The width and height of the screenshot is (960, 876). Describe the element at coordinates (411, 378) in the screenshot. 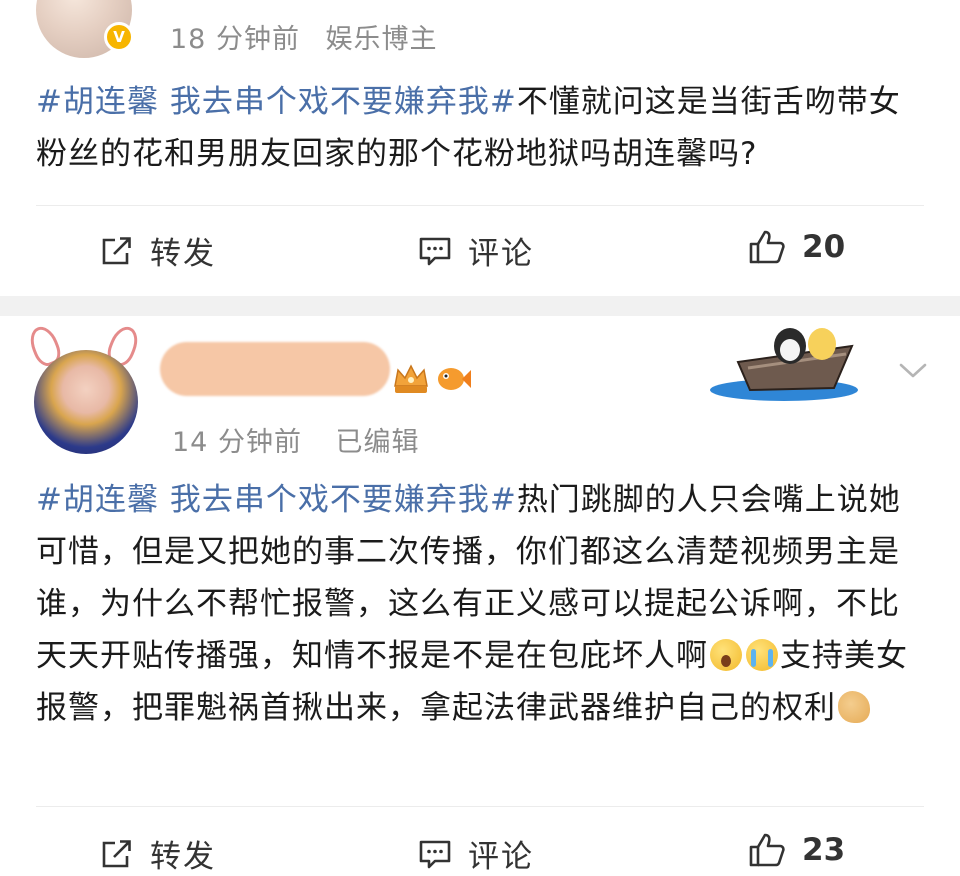

I see `crown-badge-icon` at that location.